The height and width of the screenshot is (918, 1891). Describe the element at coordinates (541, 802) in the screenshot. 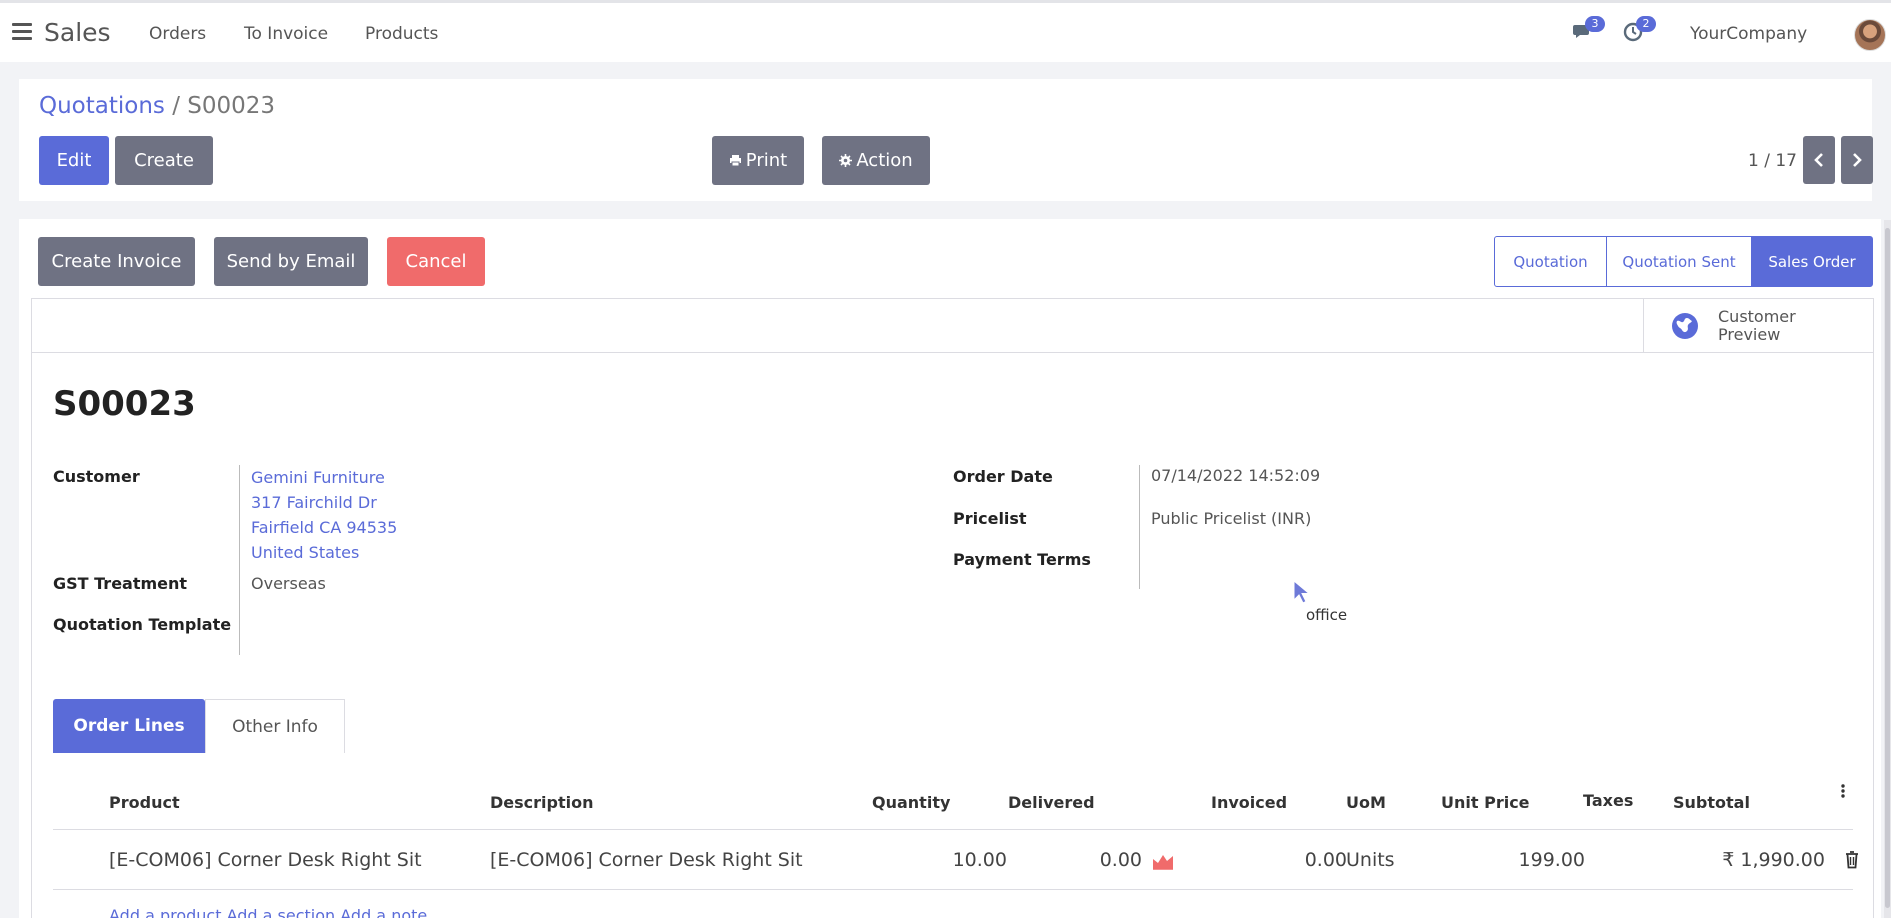

I see `col-description: Description` at that location.